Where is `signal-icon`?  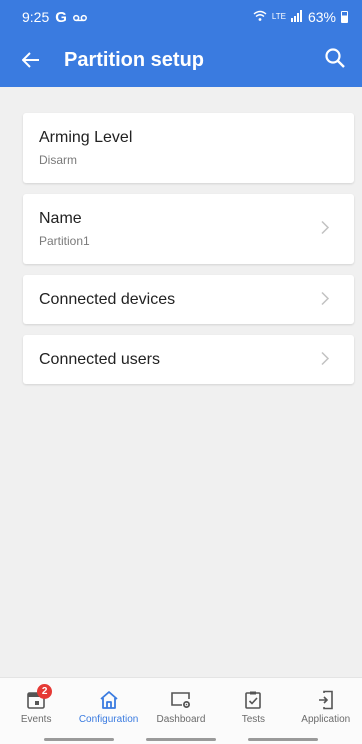
signal-icon is located at coordinates (296, 17).